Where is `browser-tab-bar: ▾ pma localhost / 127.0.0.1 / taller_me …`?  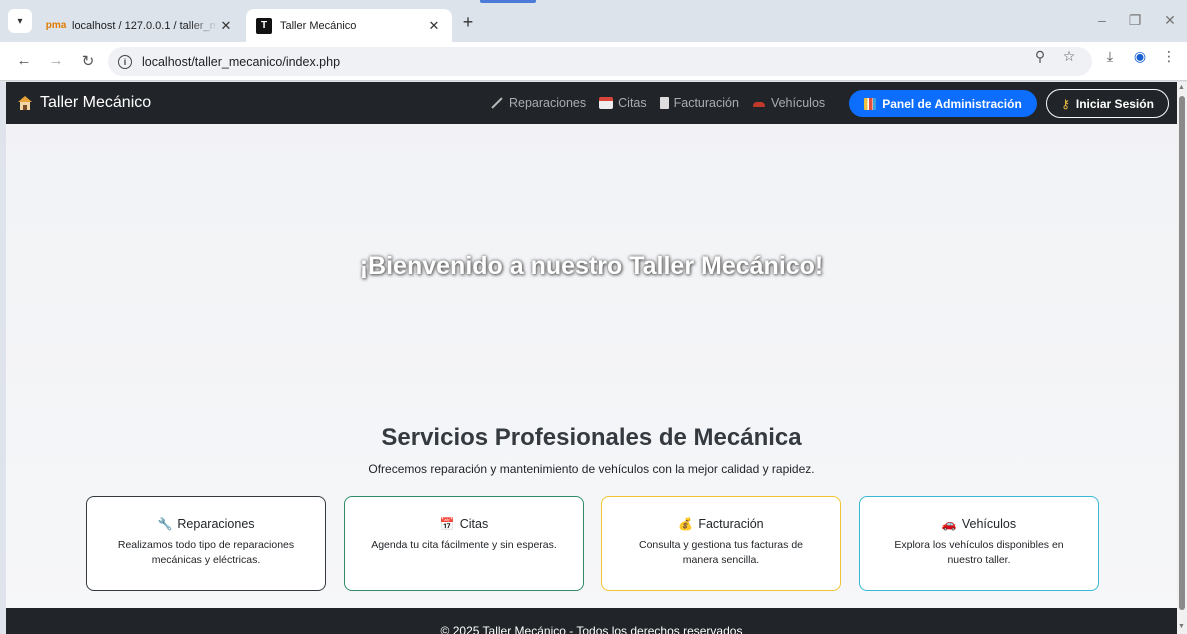
browser-tab-bar: ▾ pma localhost / 127.0.0.1 / taller_me … is located at coordinates (593, 21).